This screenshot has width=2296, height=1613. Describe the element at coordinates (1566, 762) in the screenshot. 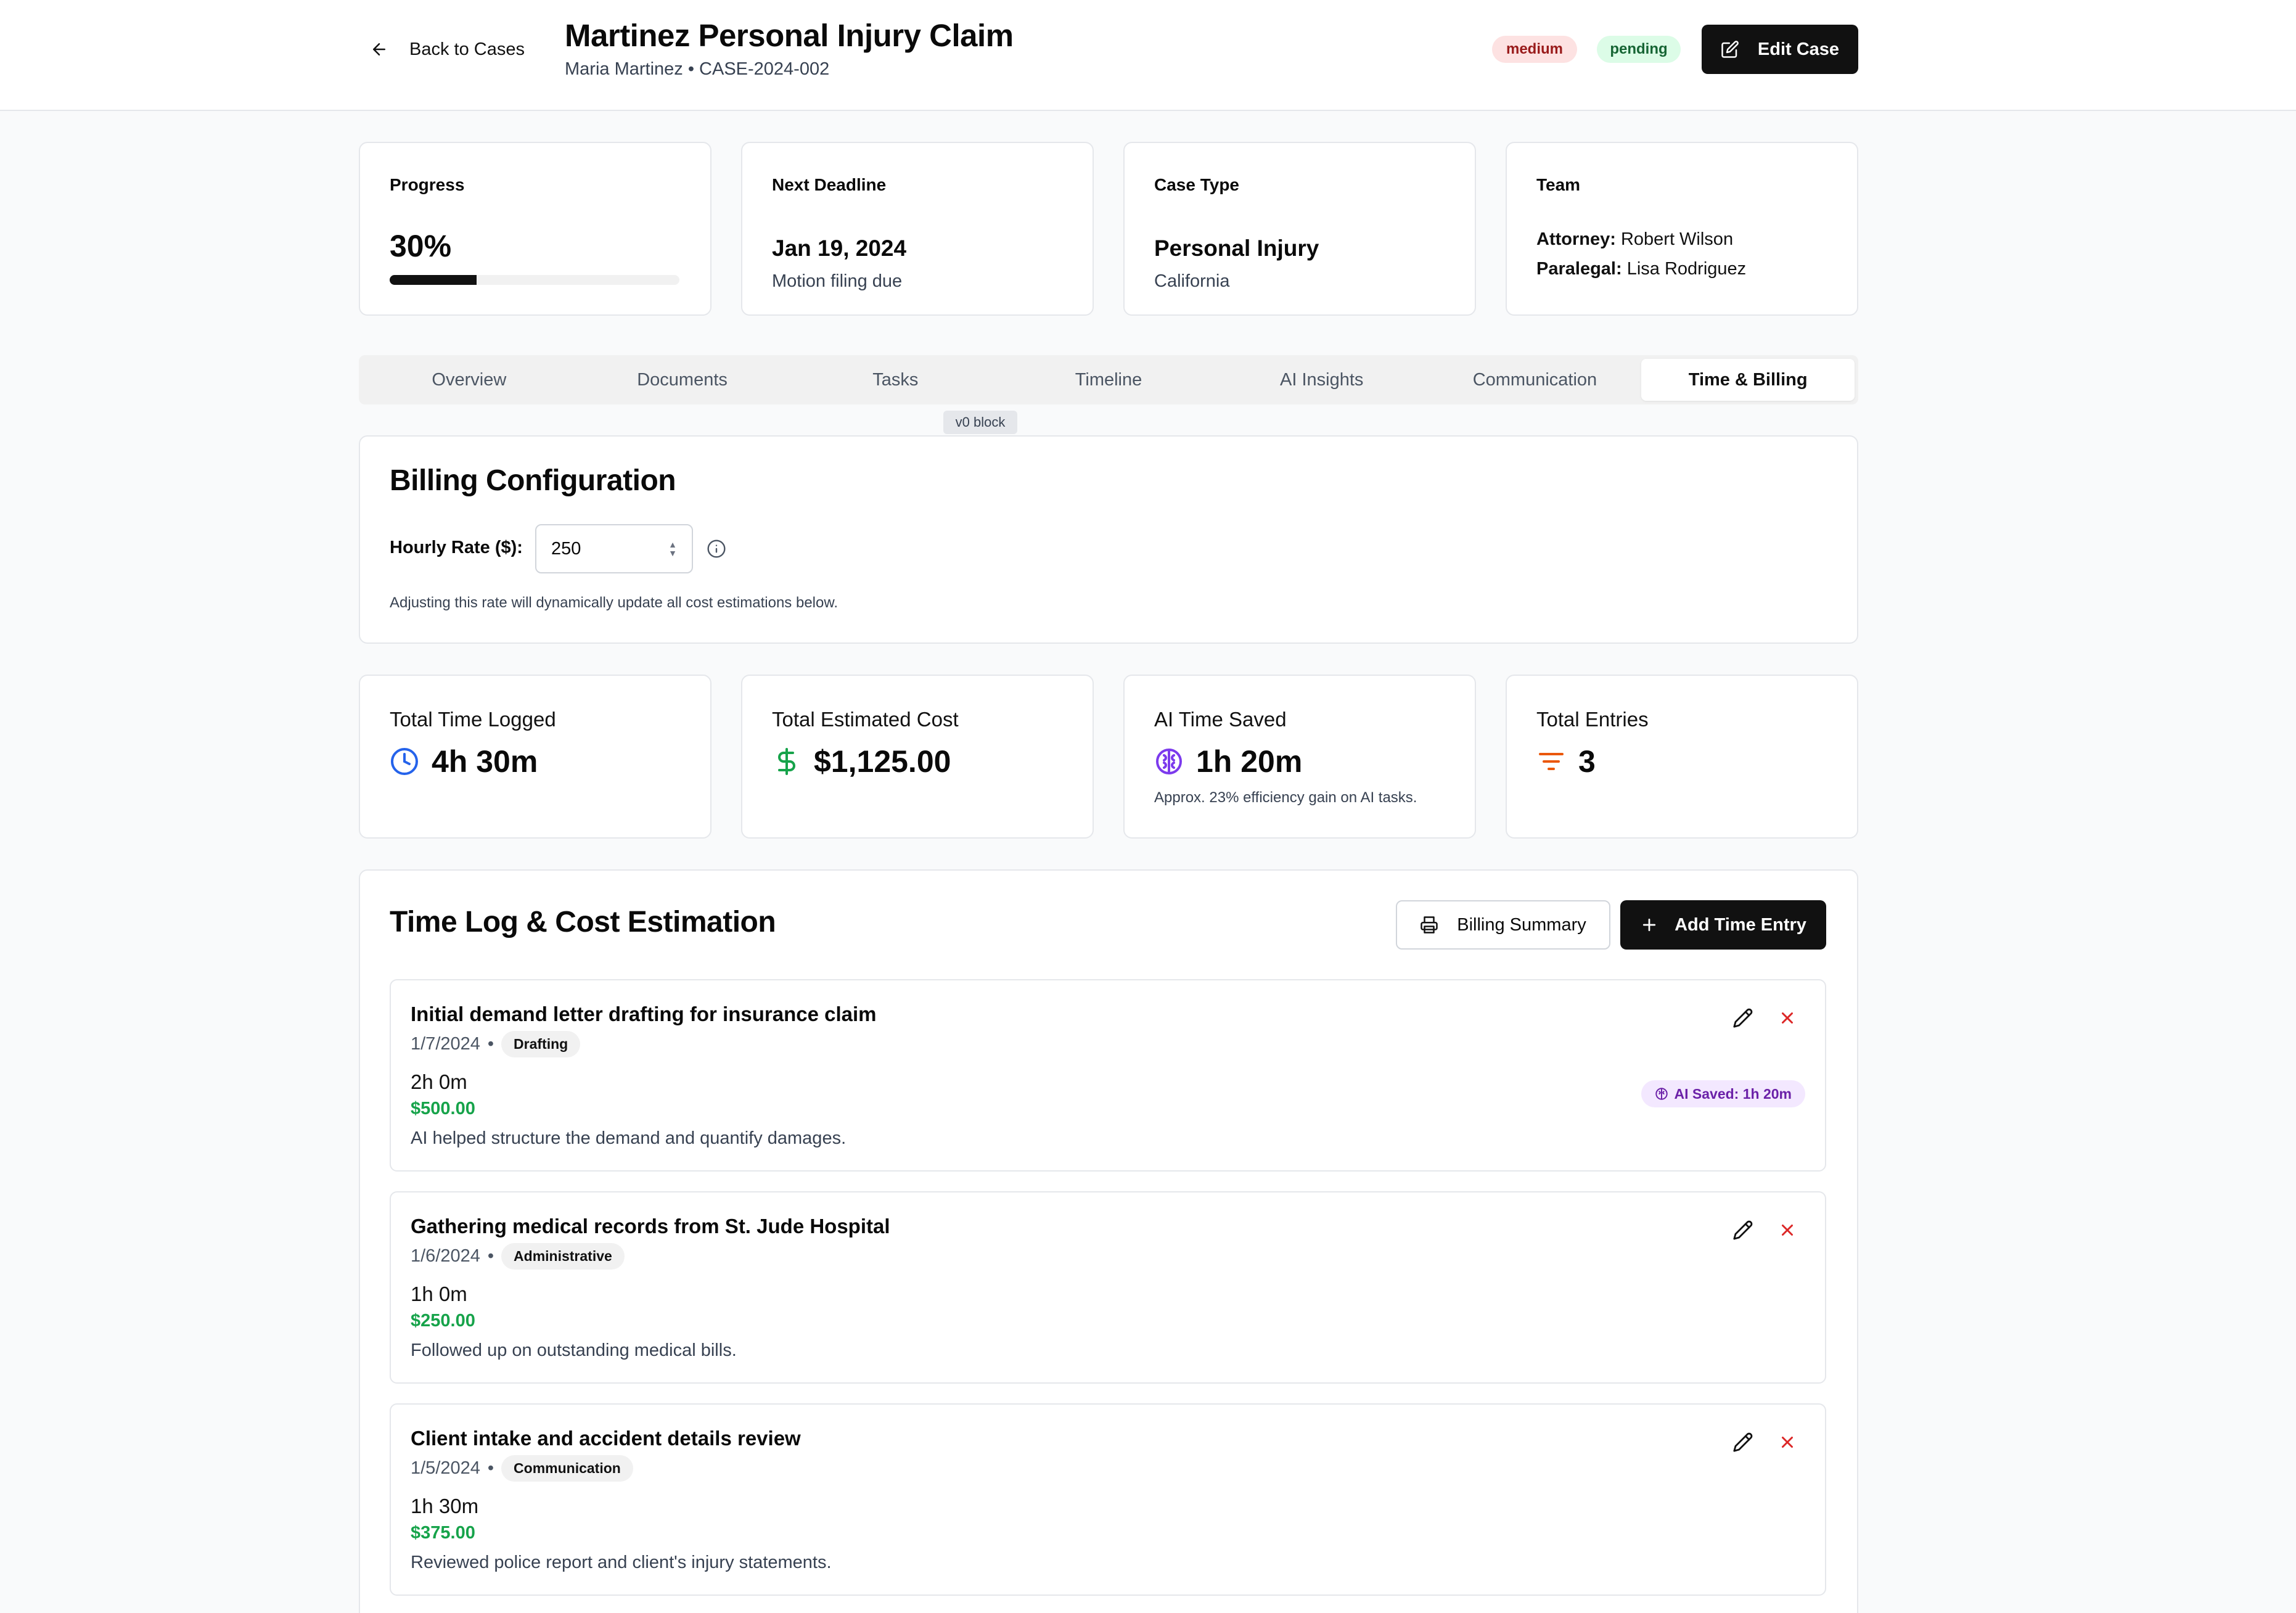

I see `total-entries-row: 3` at that location.